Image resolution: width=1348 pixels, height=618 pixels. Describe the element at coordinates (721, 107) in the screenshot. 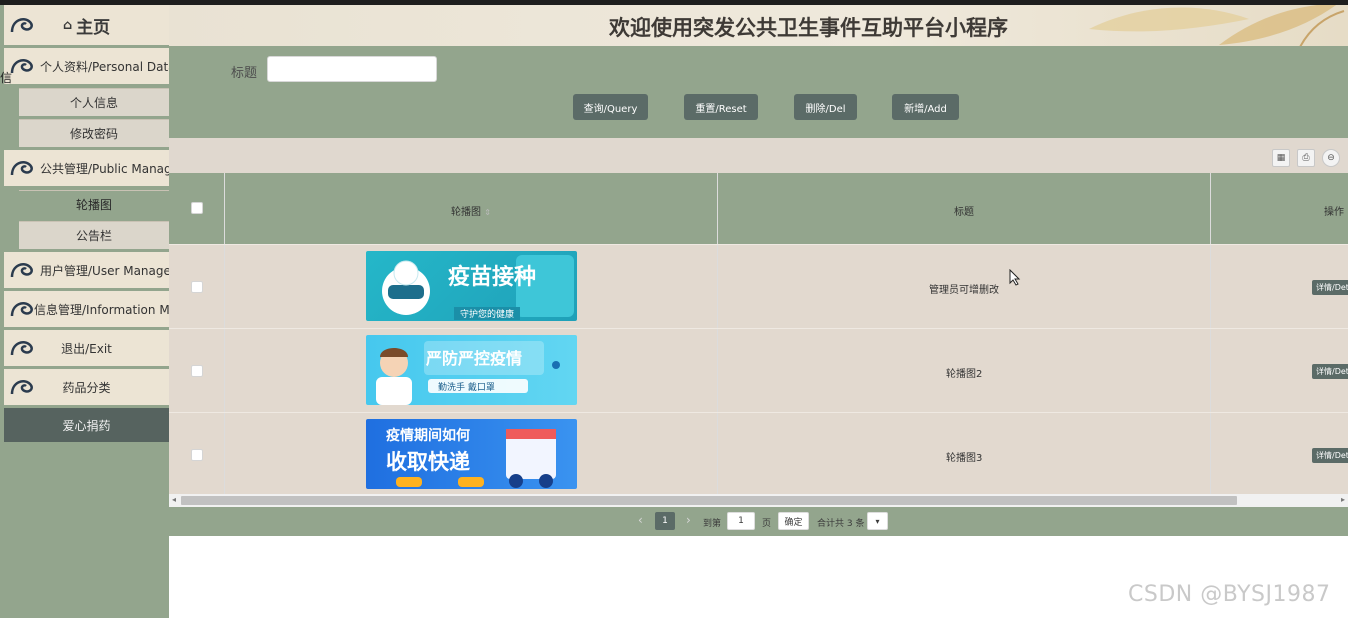

I see `reset-button: 重置/Reset` at that location.